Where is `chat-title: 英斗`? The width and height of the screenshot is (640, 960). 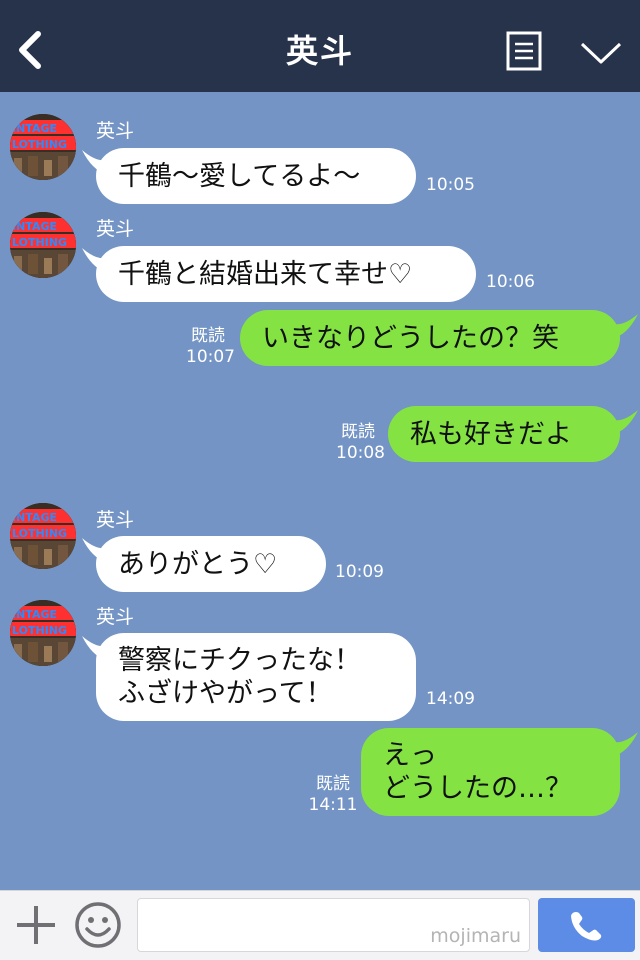
chat-title: 英斗 is located at coordinates (319, 51).